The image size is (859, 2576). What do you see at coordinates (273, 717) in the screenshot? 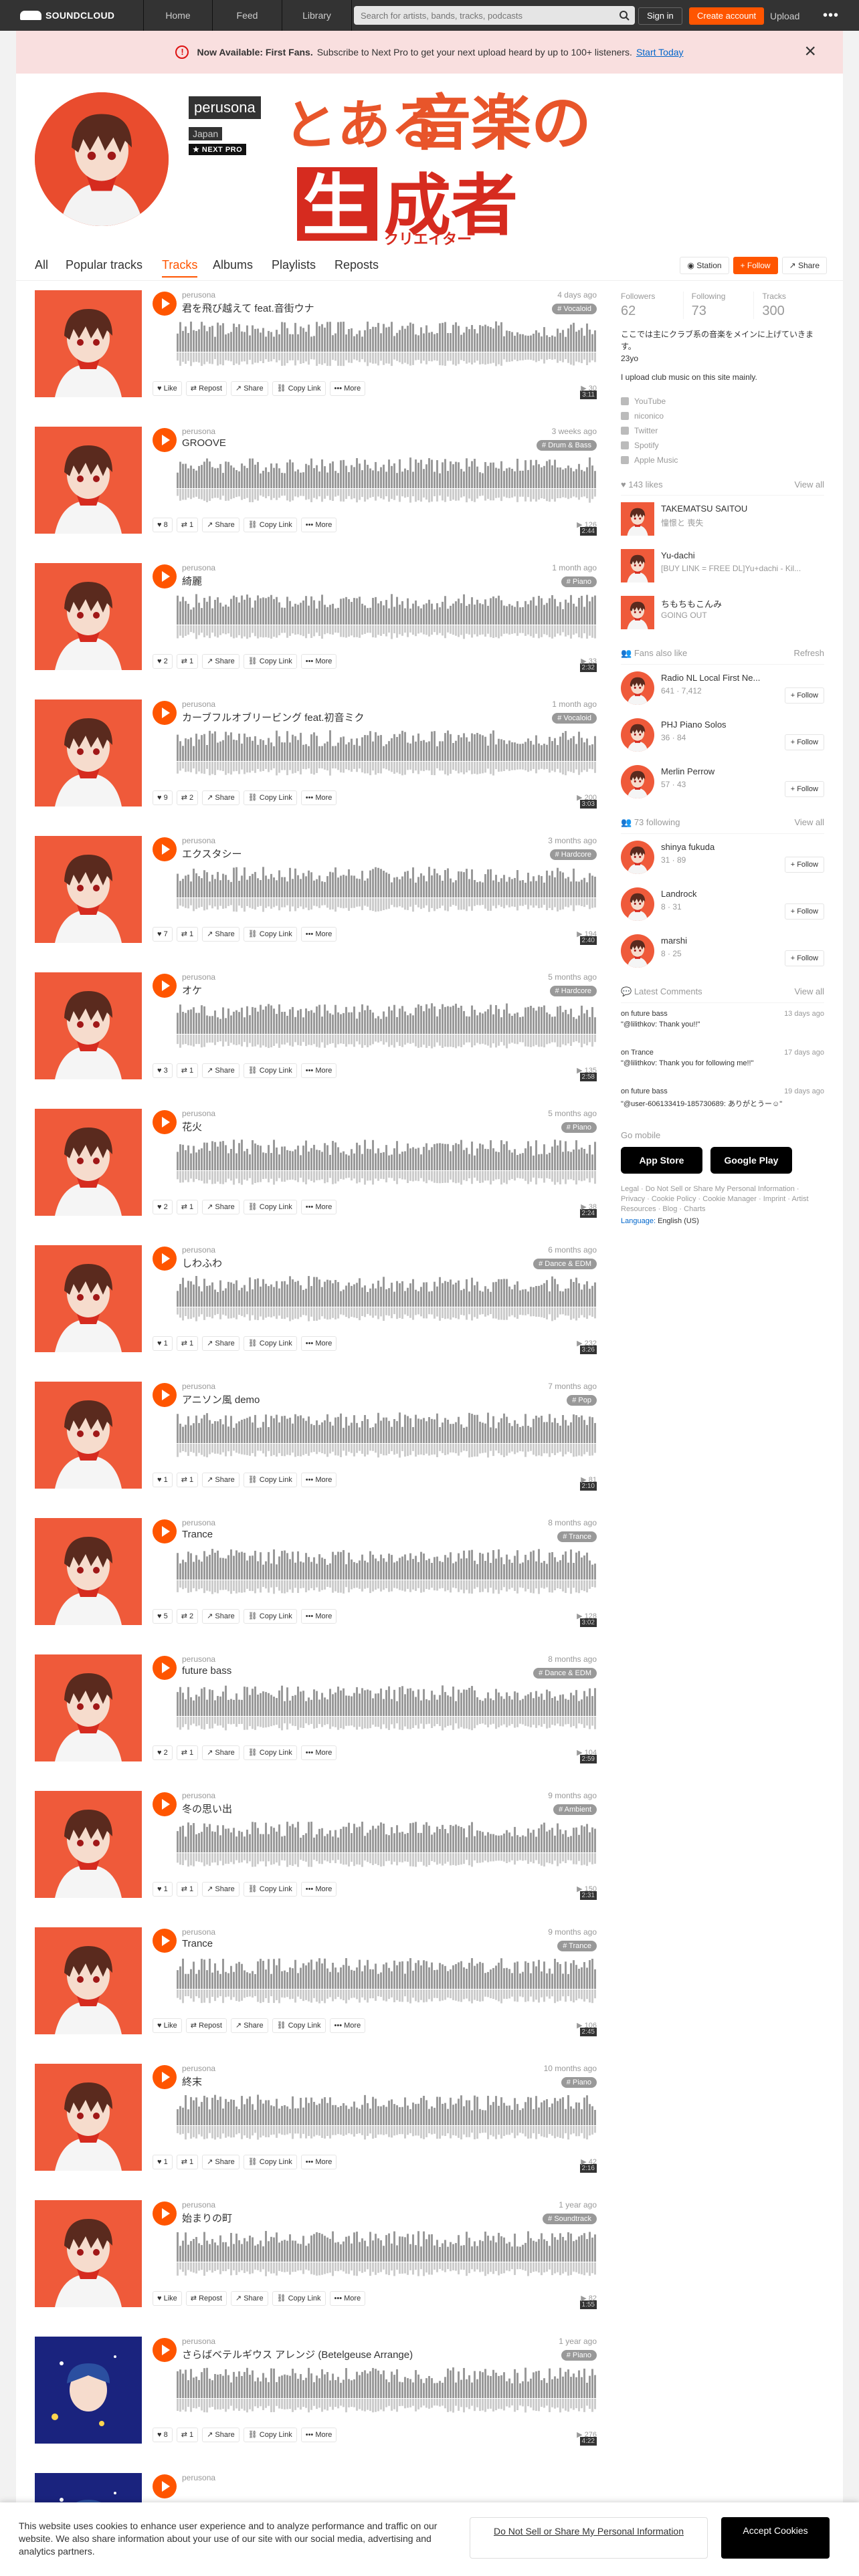
I see `track-title: カーブフルオブリービング feat.初音ミク` at bounding box center [273, 717].